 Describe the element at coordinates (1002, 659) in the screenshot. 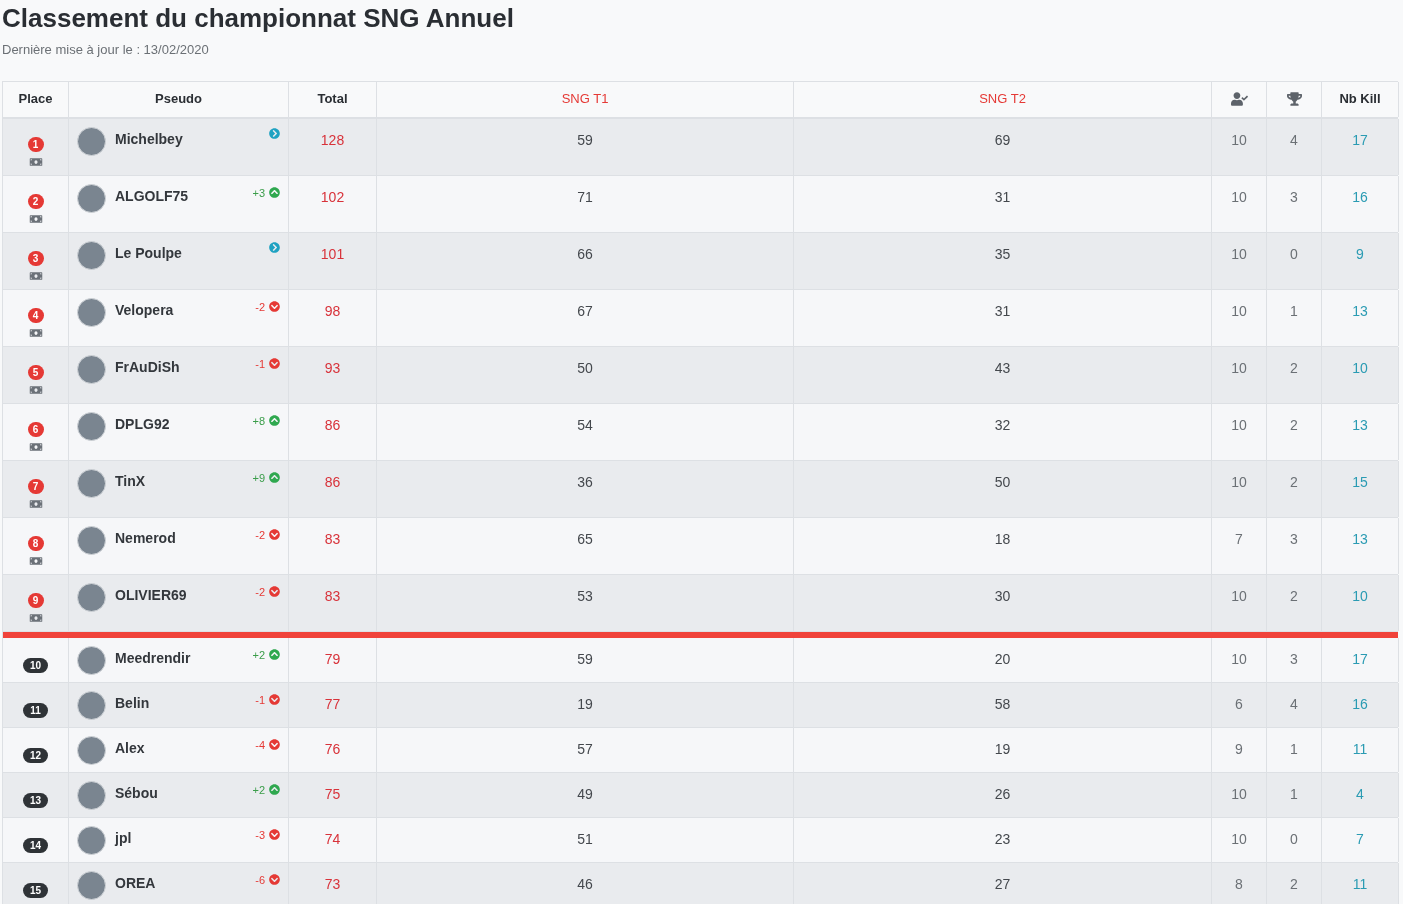

I see `table-cell-text: 20` at that location.